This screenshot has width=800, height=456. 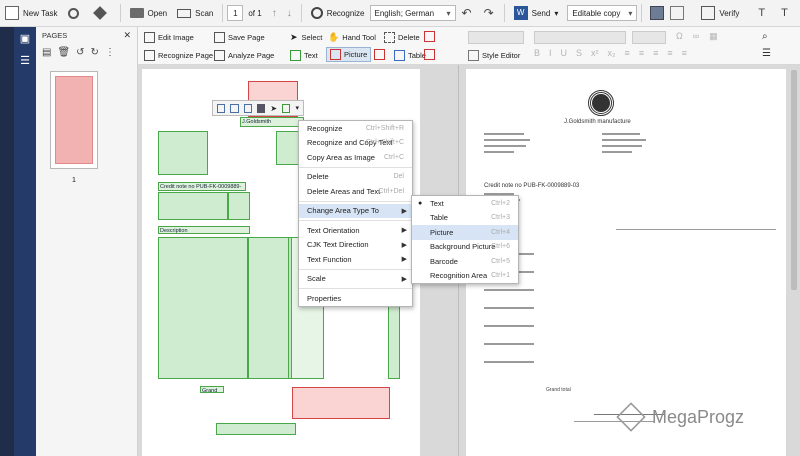 What do you see at coordinates (349, 54) in the screenshot?
I see `picture-area-button: Picture` at bounding box center [349, 54].